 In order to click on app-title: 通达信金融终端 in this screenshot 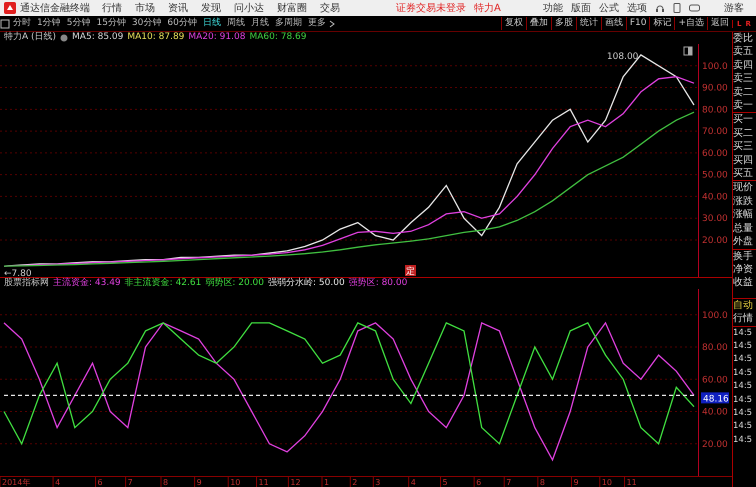, I will do `click(55, 9)`.